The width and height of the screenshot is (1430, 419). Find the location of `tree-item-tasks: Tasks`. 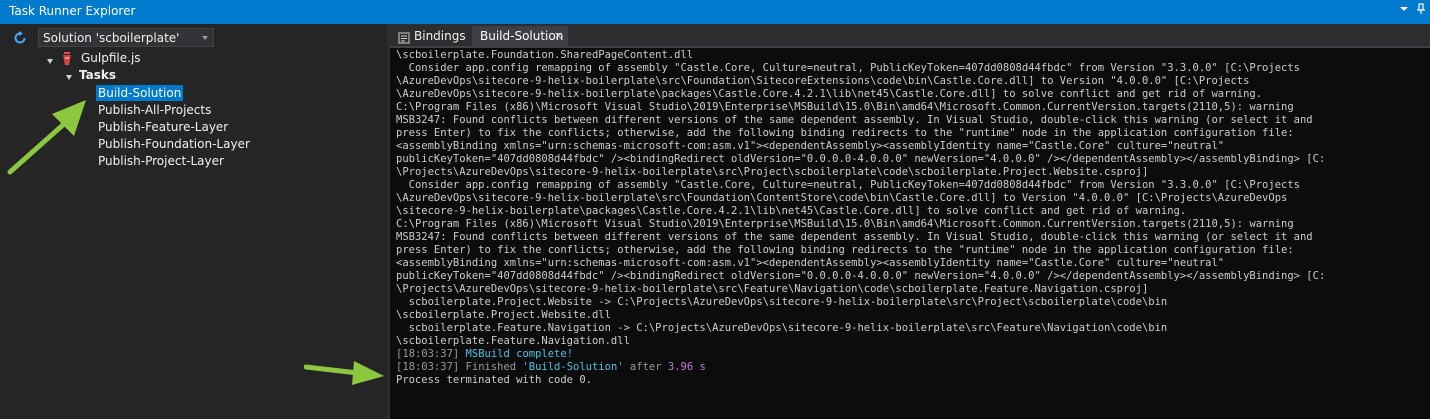

tree-item-tasks: Tasks is located at coordinates (97, 75).